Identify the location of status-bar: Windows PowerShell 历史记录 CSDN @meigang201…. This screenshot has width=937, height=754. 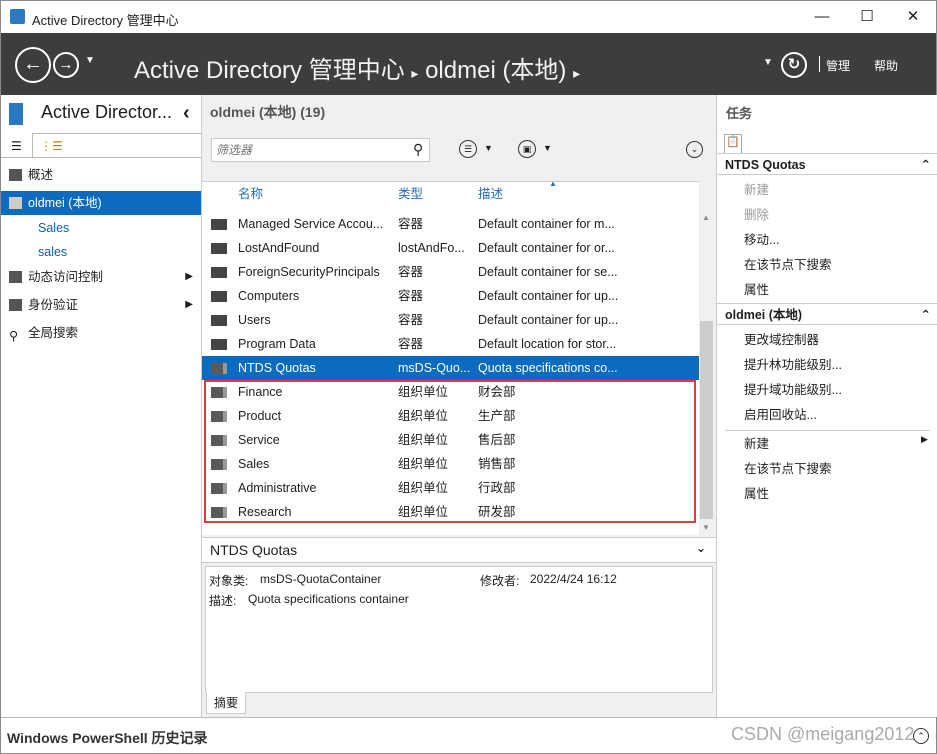
(468, 735).